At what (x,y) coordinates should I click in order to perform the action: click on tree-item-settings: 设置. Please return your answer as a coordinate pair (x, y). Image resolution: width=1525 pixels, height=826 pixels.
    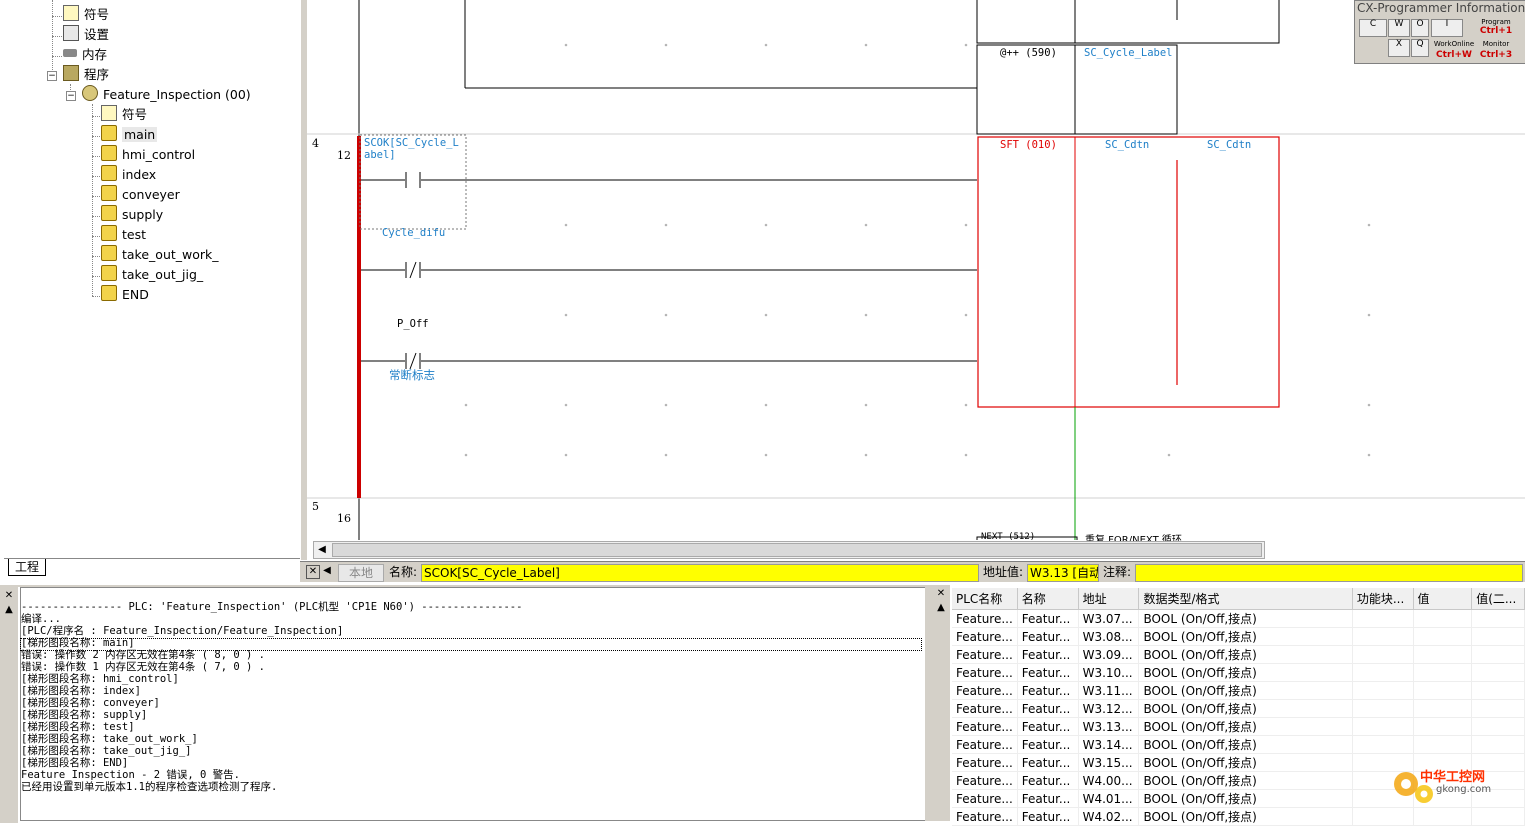
    Looking at the image, I should click on (86, 35).